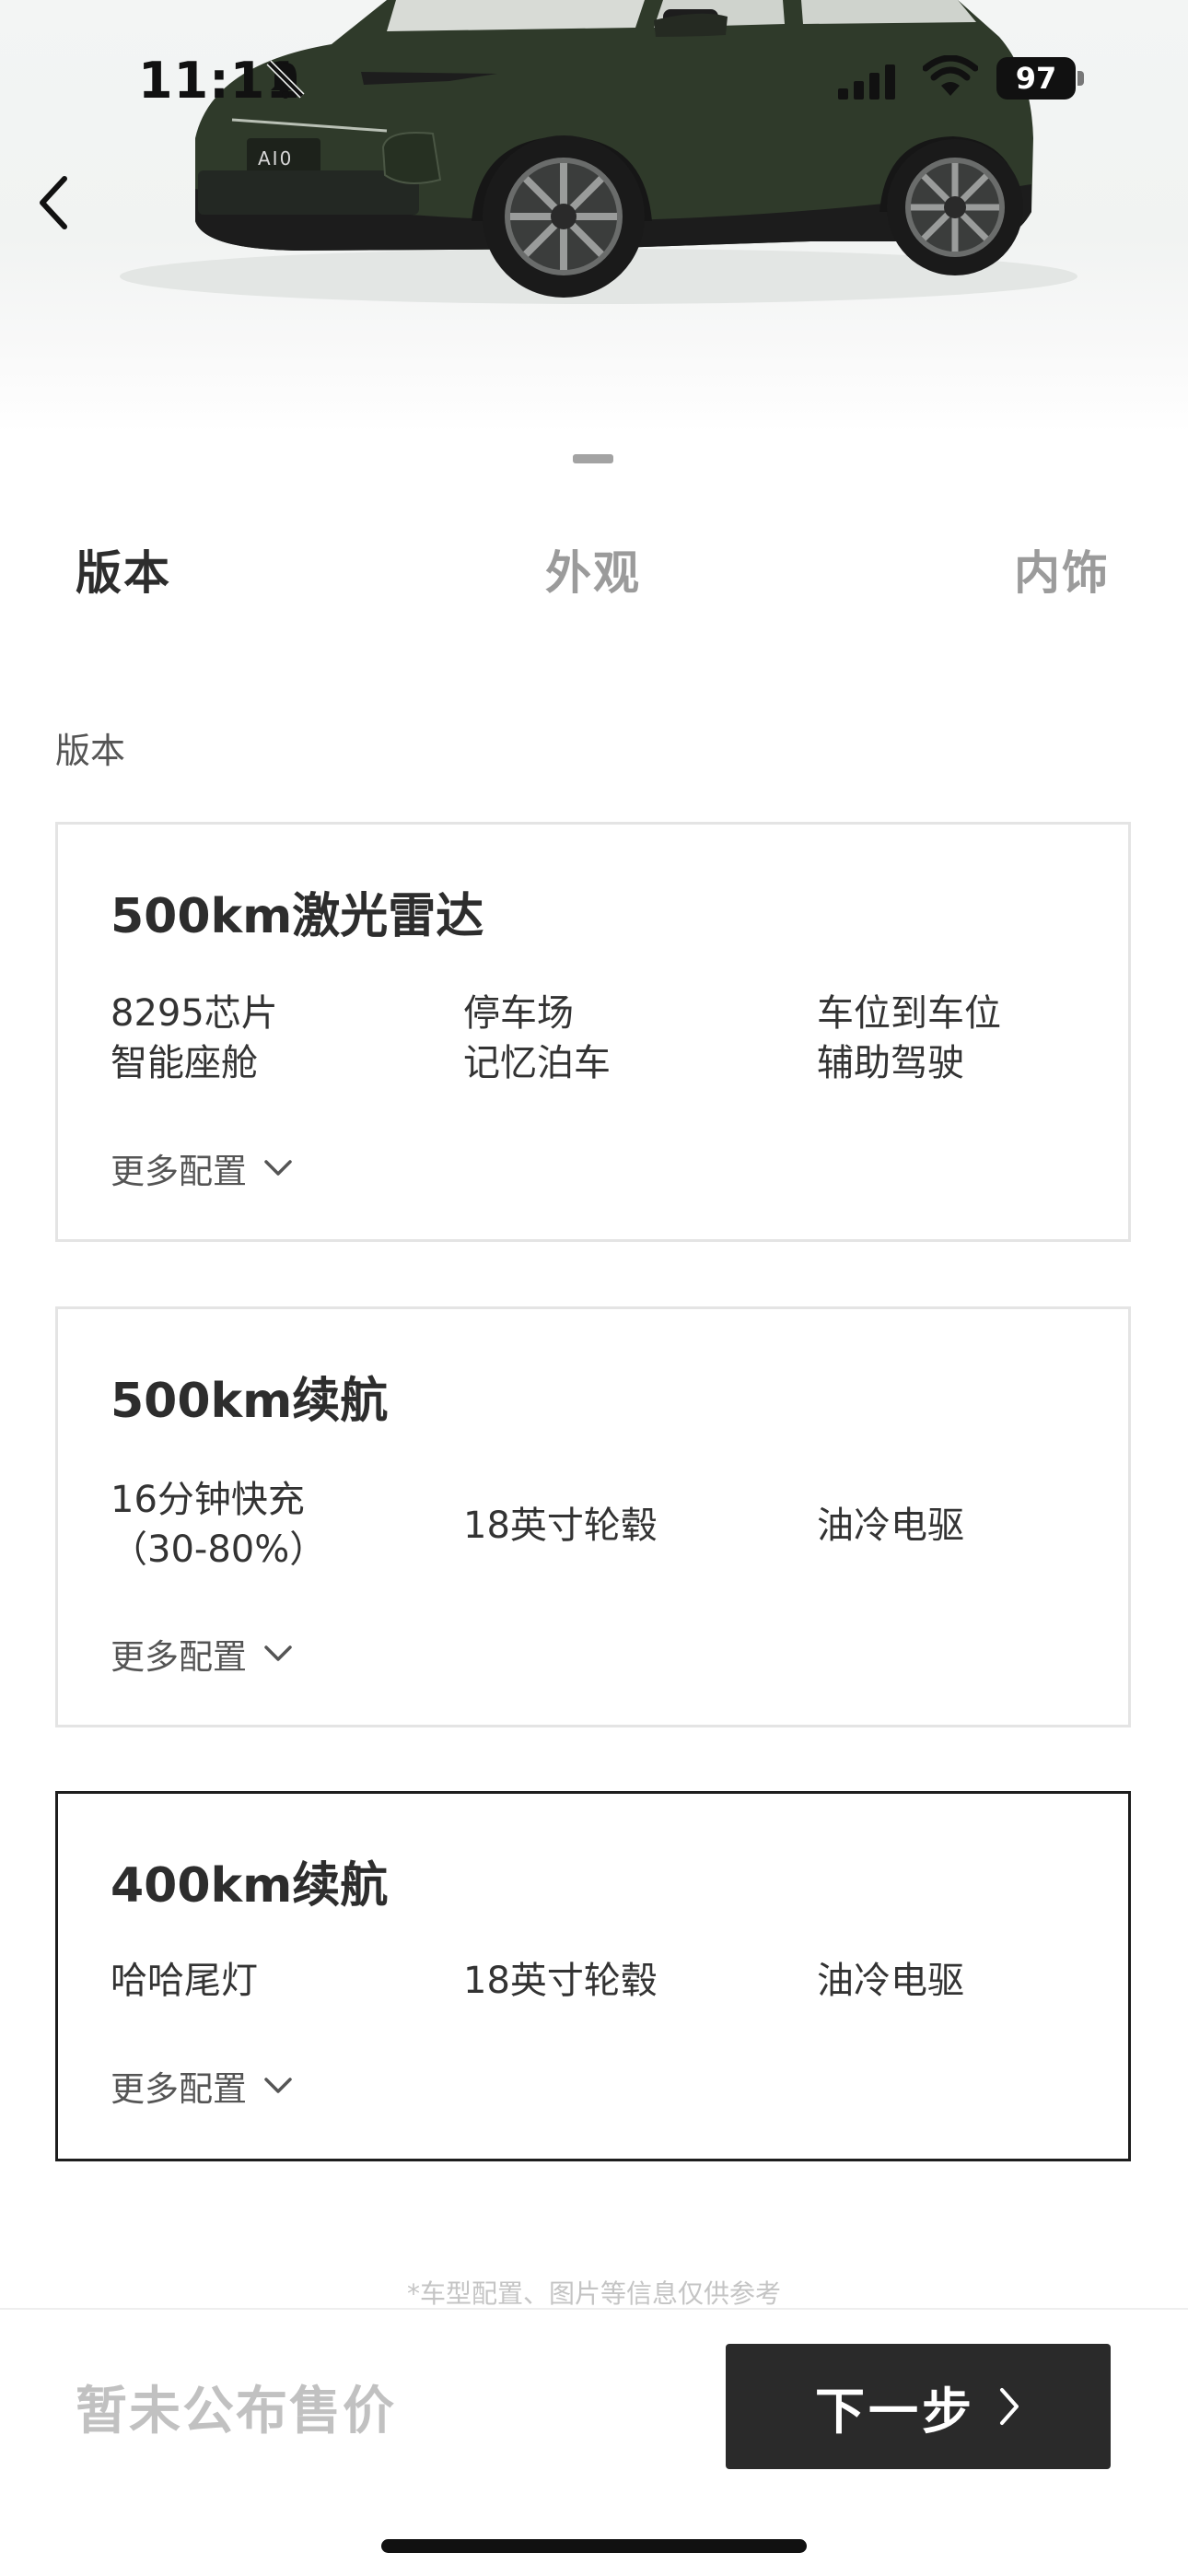 The height and width of the screenshot is (2576, 1188). I want to click on cellular-signal-icon, so click(866, 82).